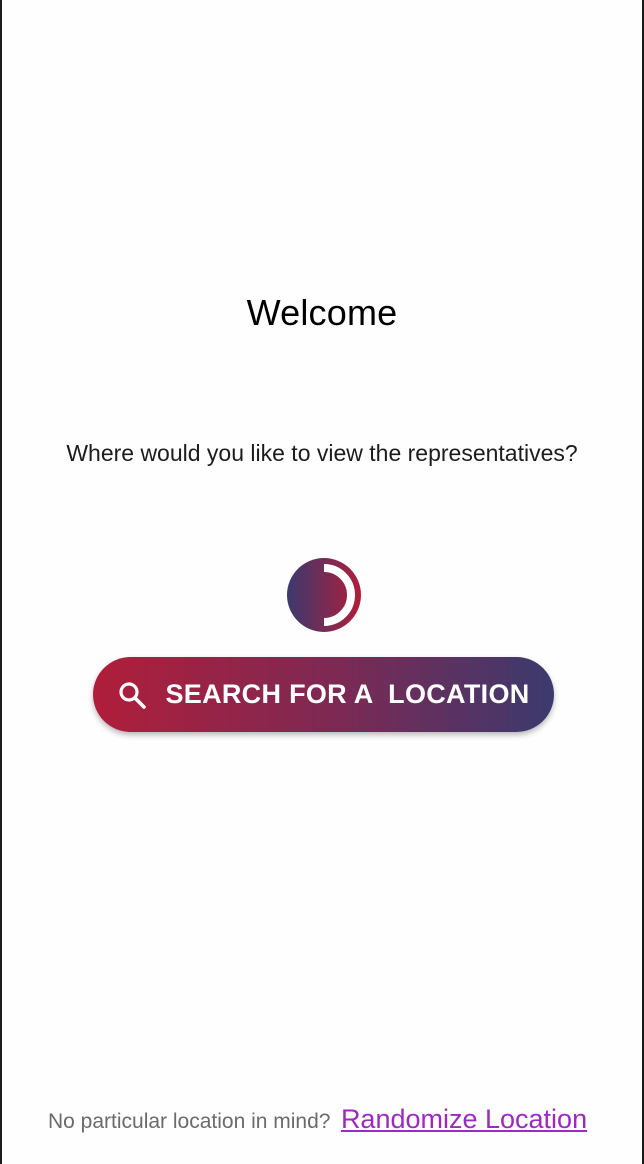  What do you see at coordinates (322, 312) in the screenshot?
I see `page-title: Welcome` at bounding box center [322, 312].